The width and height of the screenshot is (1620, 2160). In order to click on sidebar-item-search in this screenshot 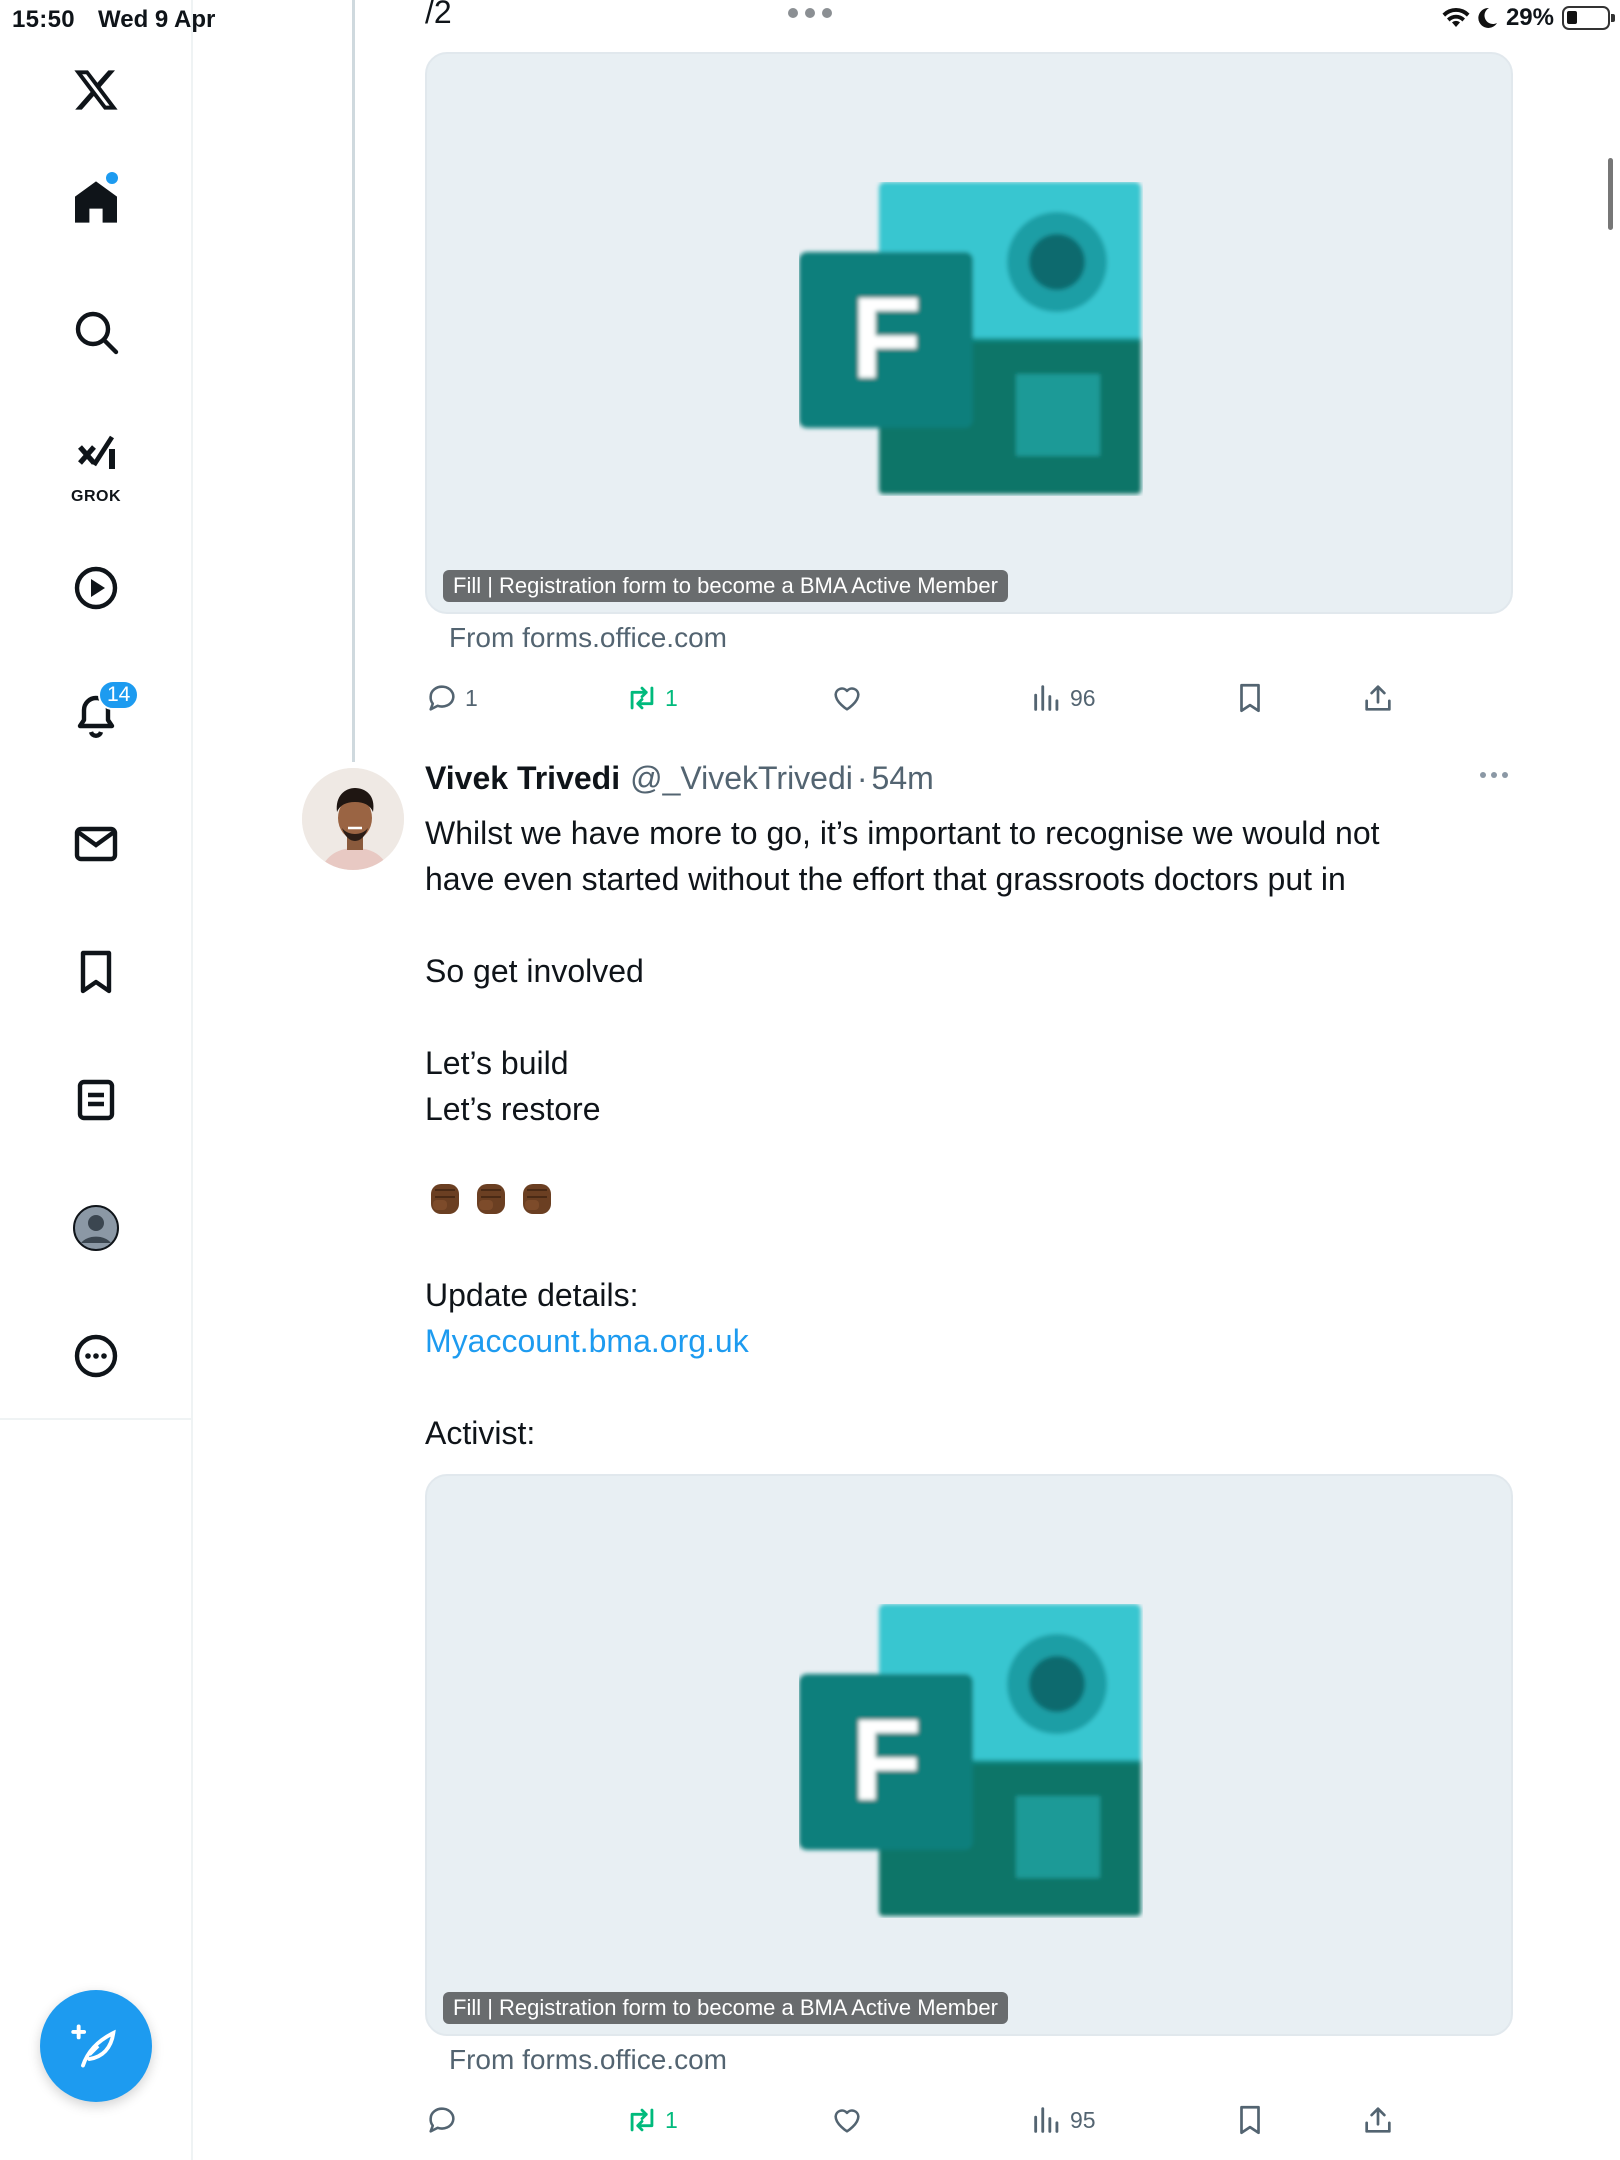, I will do `click(96, 332)`.